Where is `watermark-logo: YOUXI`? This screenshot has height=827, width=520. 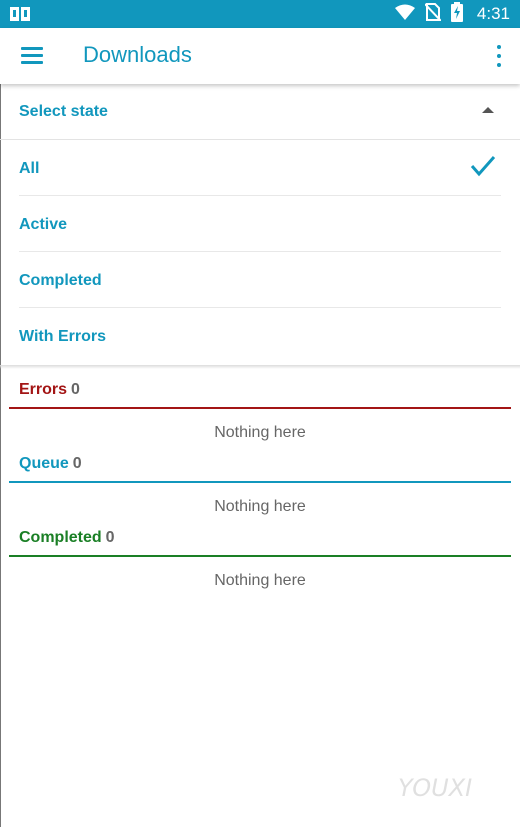 watermark-logo: YOUXI is located at coordinates (448, 789).